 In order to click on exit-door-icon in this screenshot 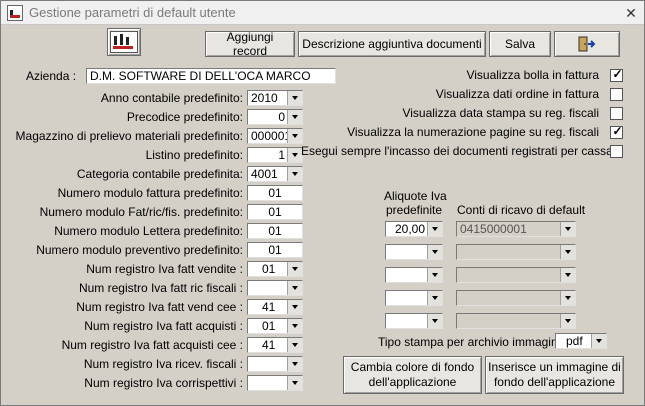, I will do `click(587, 44)`.